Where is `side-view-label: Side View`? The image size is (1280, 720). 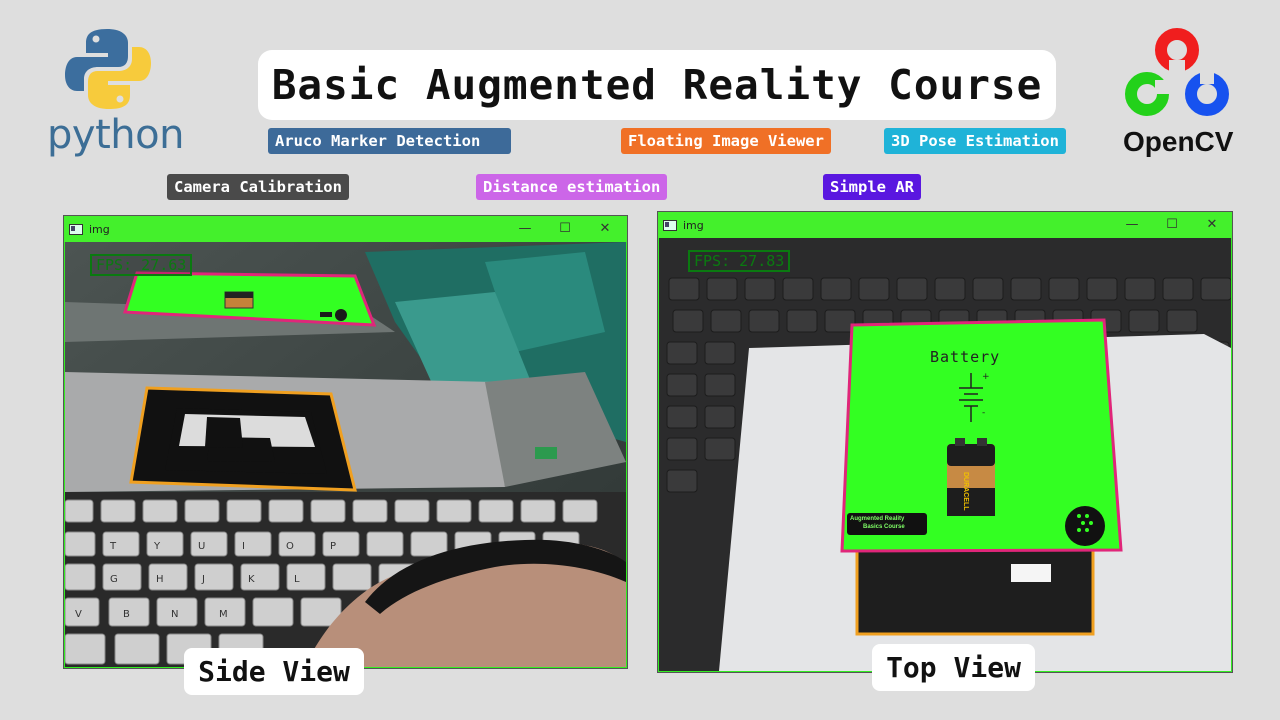
side-view-label: Side View is located at coordinates (274, 671).